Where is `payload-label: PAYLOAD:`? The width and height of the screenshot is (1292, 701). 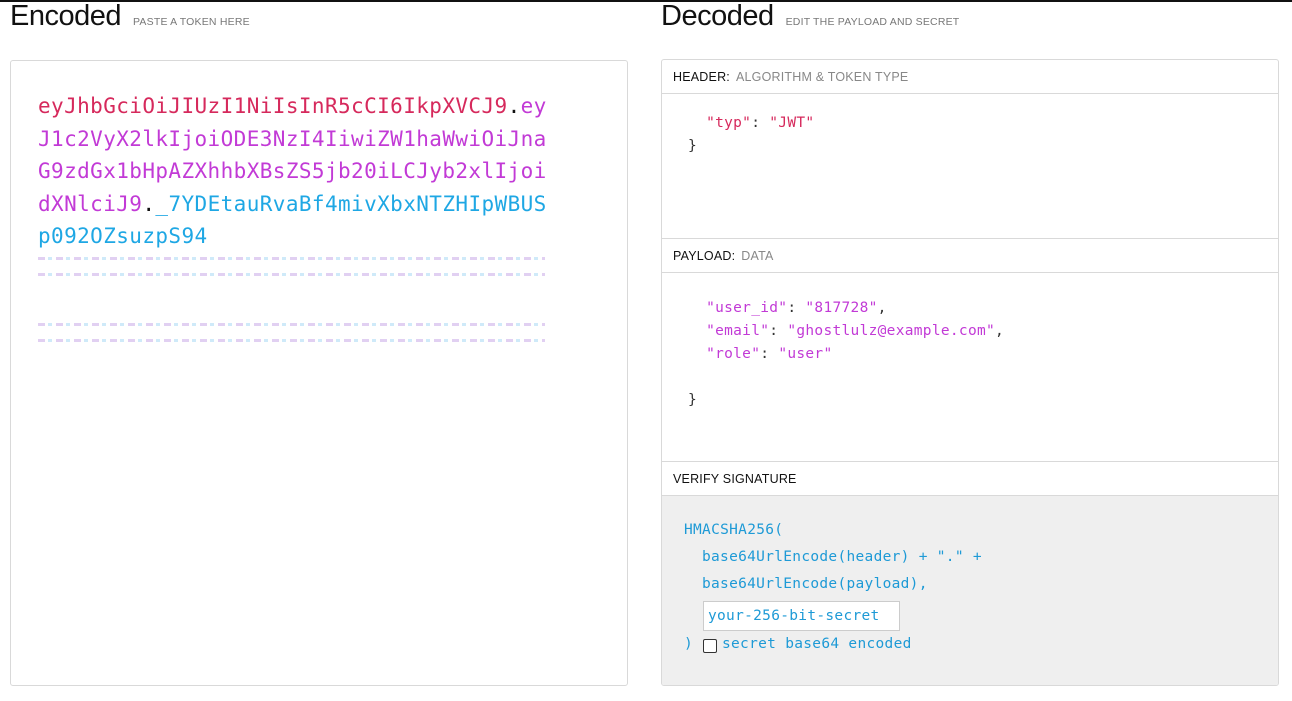 payload-label: PAYLOAD: is located at coordinates (704, 255).